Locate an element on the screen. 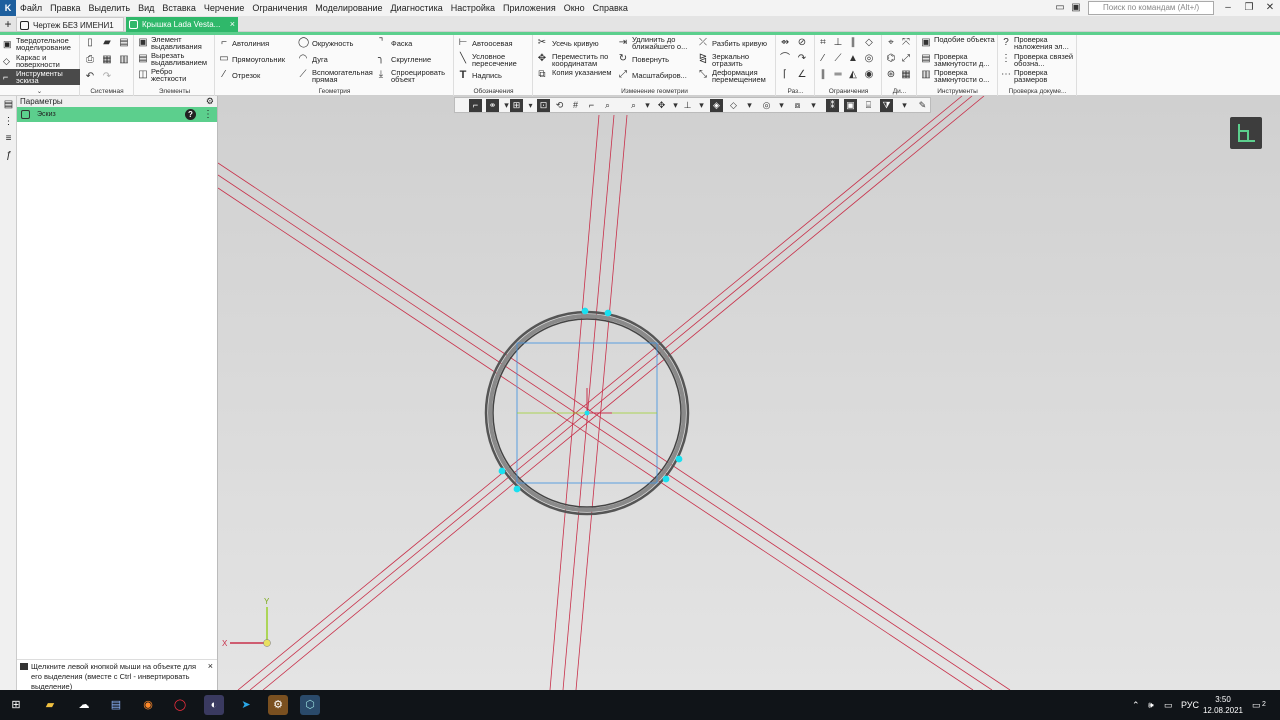  horizontal-icon: ⊥ is located at coordinates (838, 43).